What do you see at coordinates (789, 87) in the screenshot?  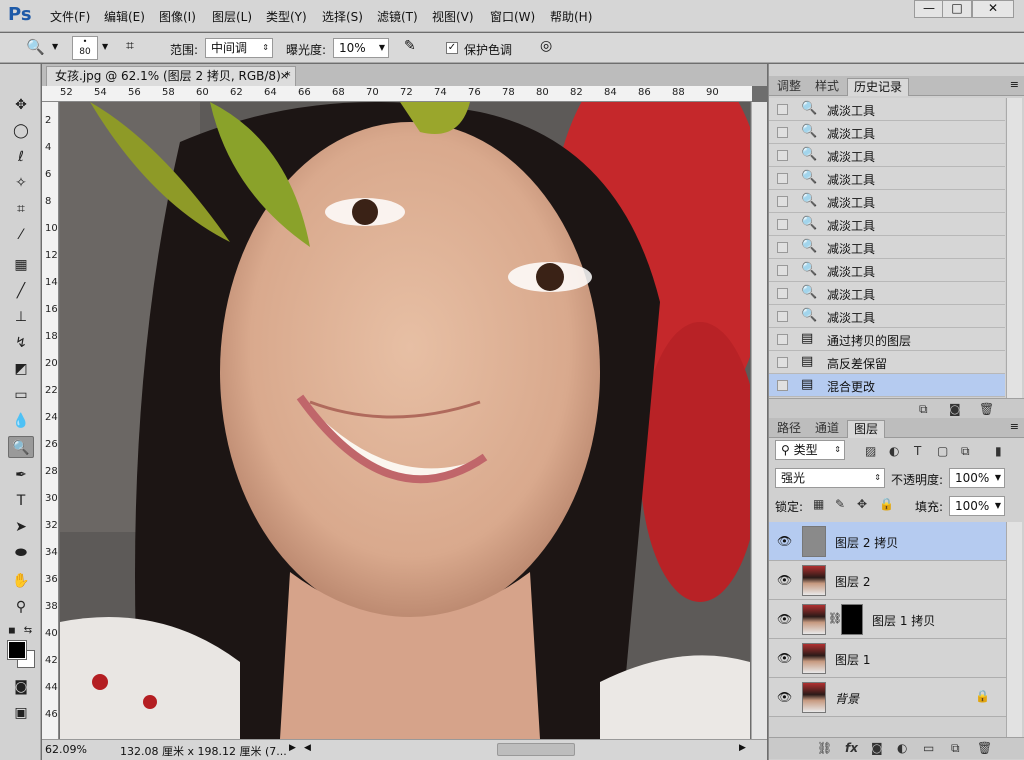 I see `tab-adjustments: 调整` at bounding box center [789, 87].